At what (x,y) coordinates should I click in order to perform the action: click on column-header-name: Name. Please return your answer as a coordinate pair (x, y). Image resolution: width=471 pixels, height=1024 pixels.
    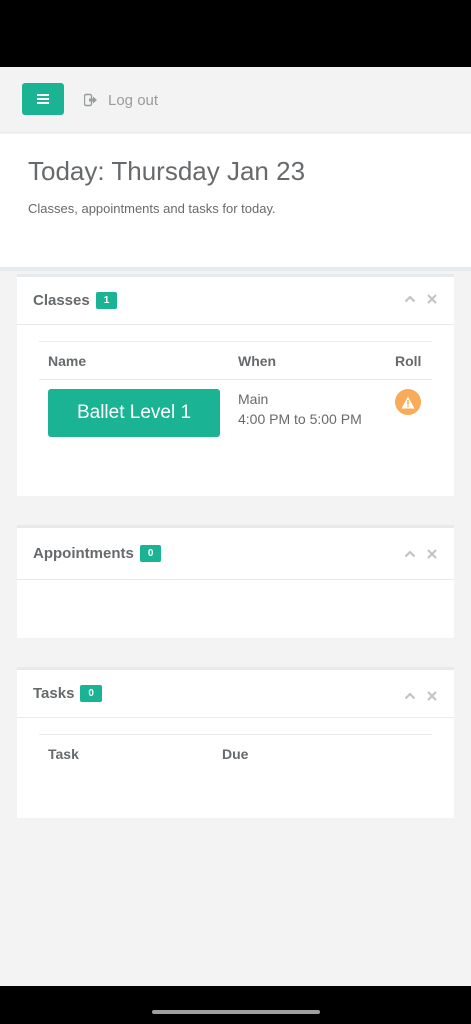
    Looking at the image, I should click on (134, 360).